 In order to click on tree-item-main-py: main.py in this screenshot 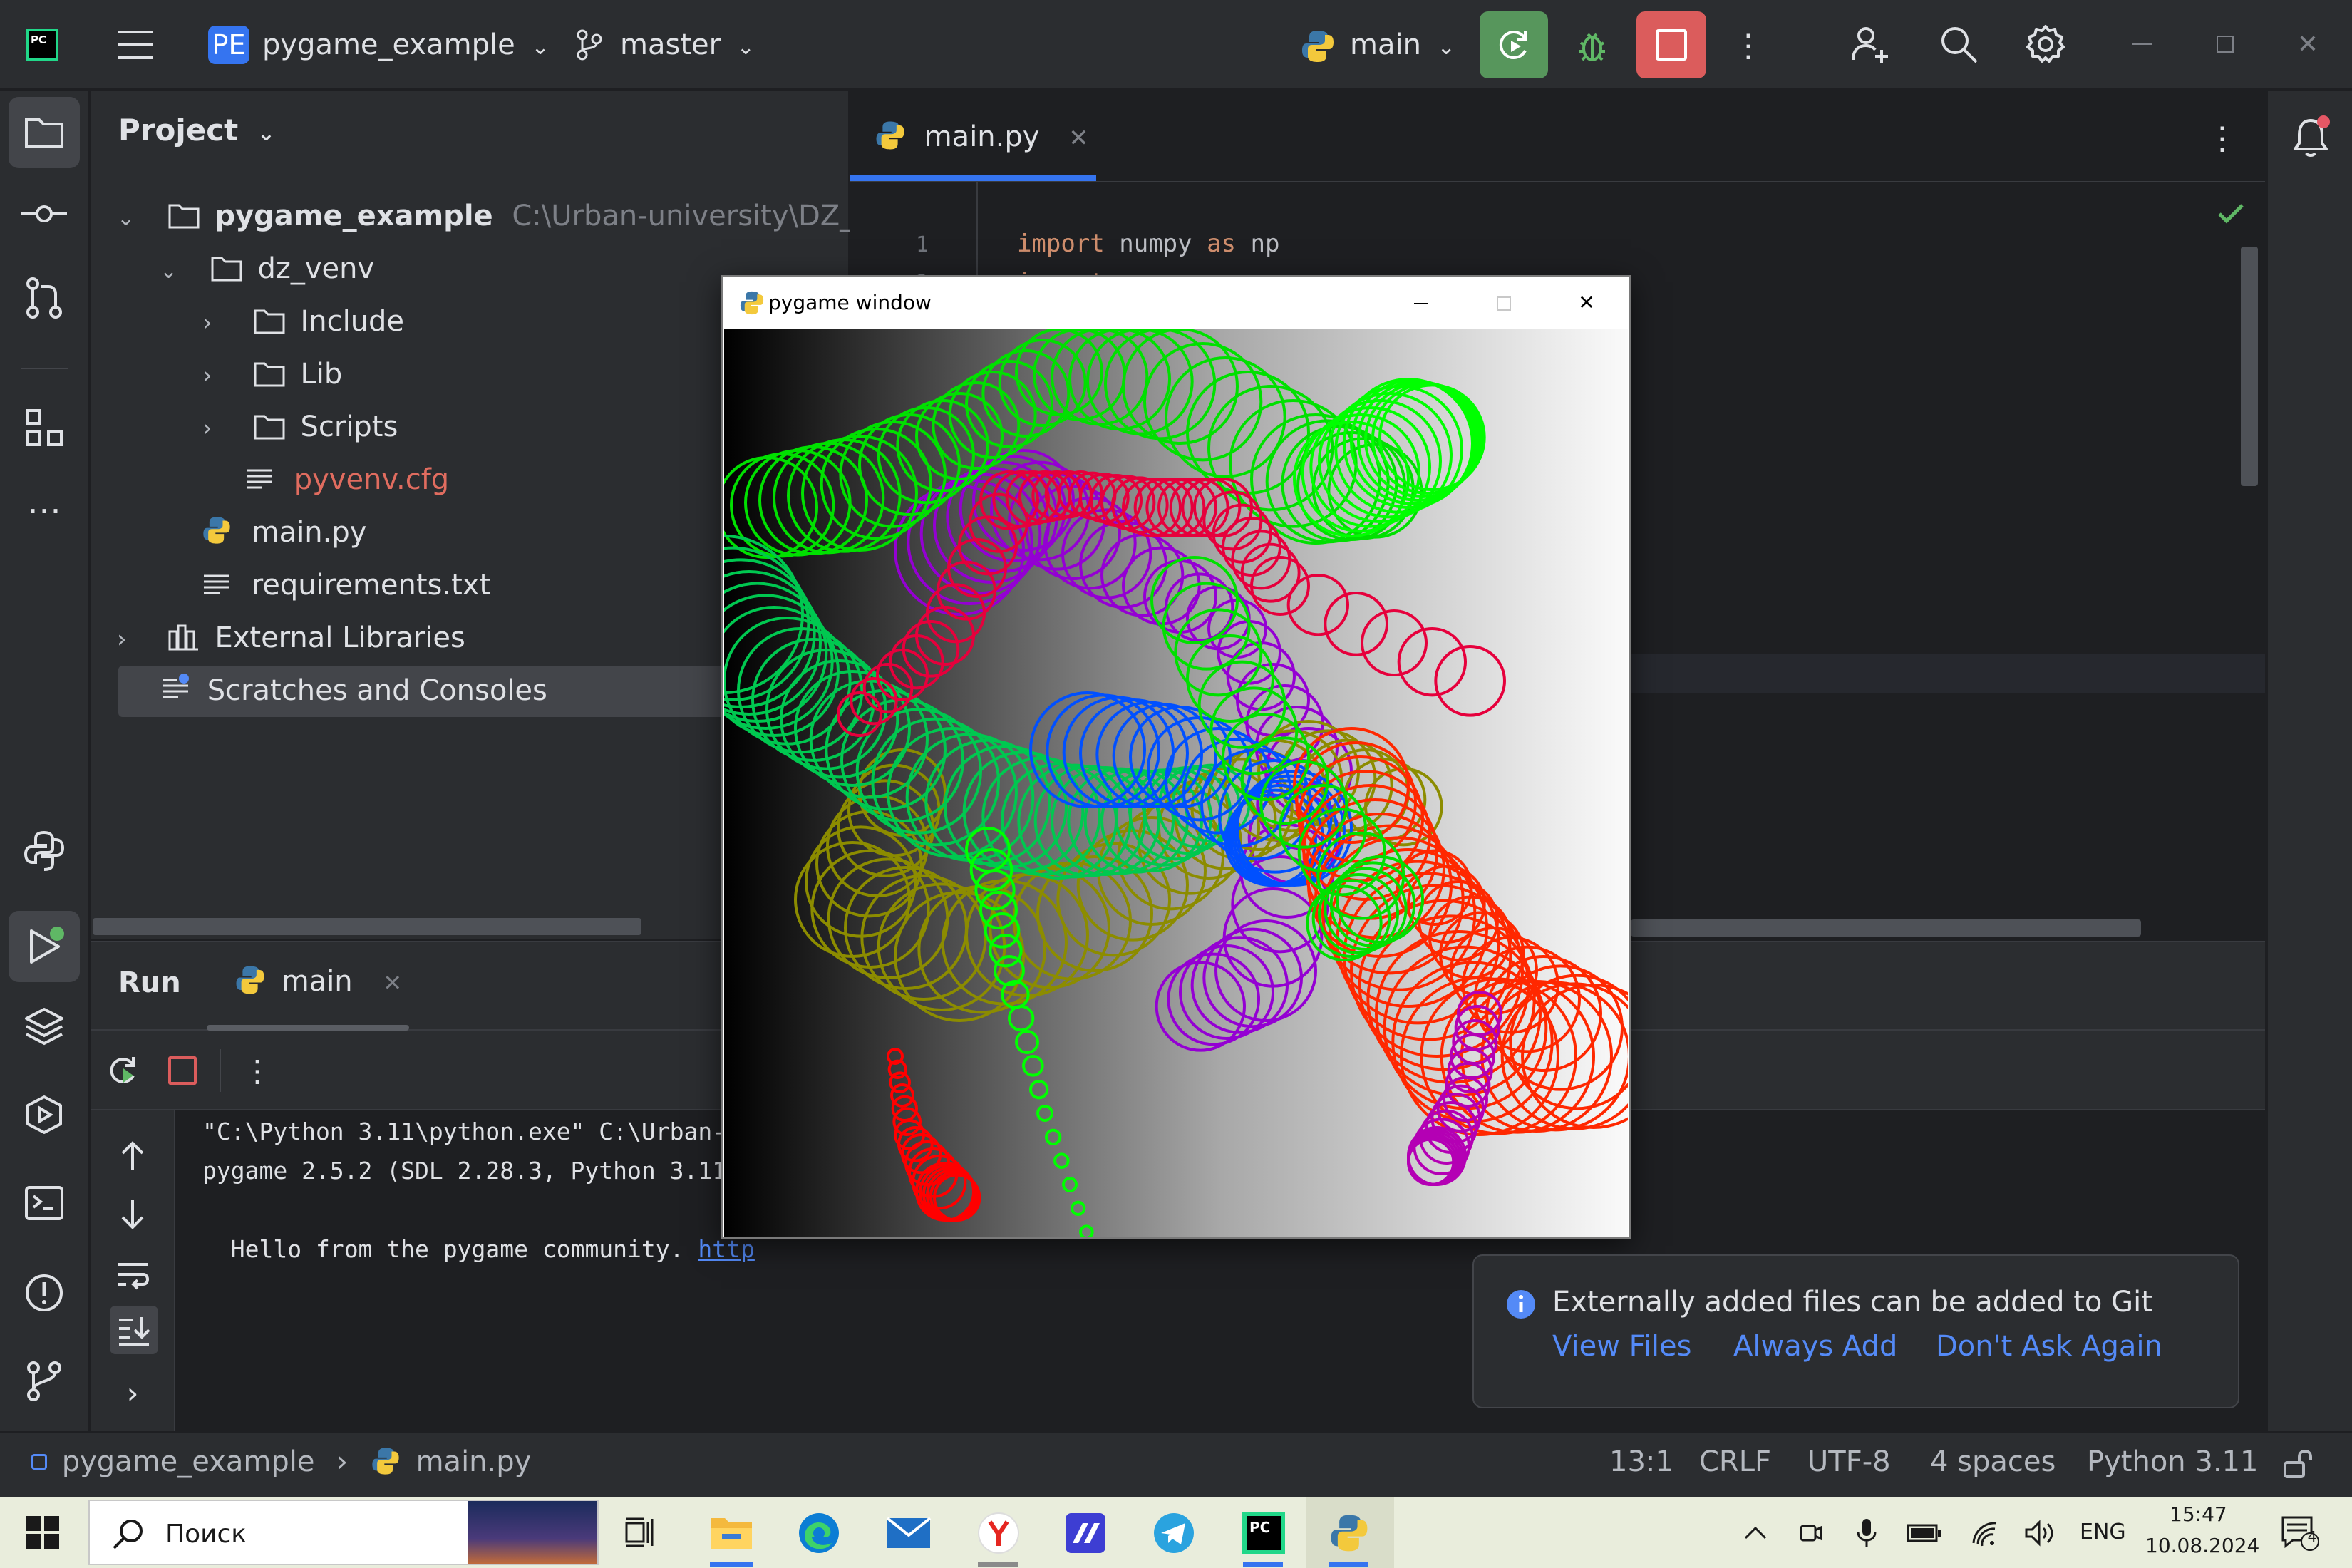, I will do `click(284, 533)`.